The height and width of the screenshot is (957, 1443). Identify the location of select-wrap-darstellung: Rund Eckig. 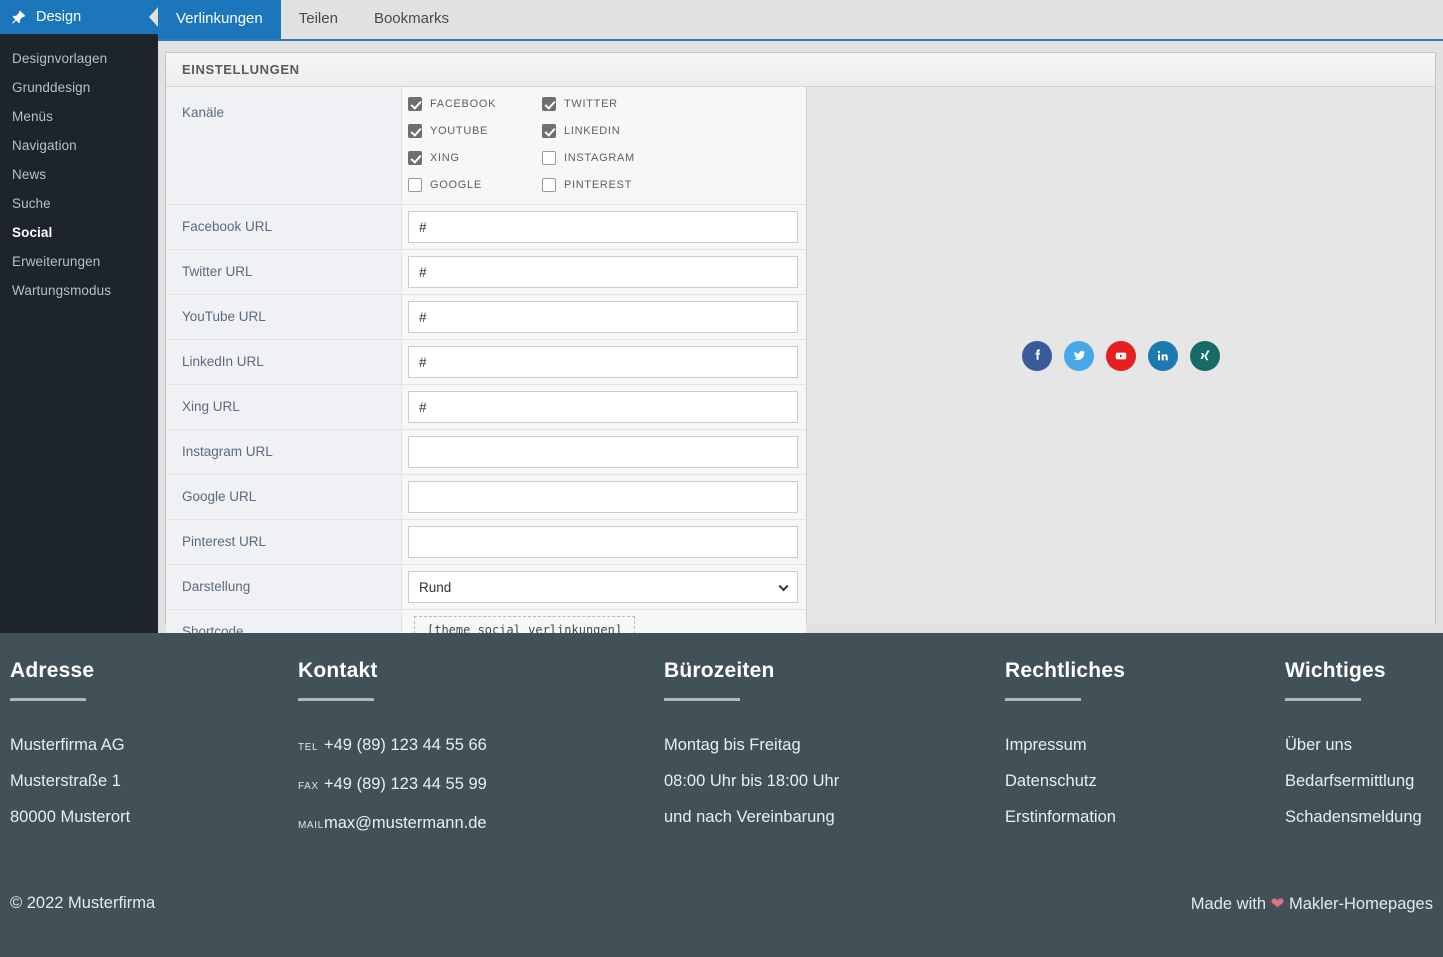
(603, 587).